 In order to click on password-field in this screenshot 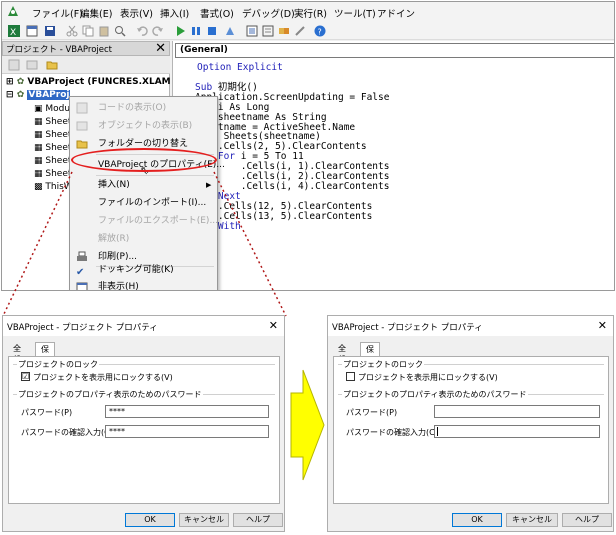, I will do `click(517, 411)`.